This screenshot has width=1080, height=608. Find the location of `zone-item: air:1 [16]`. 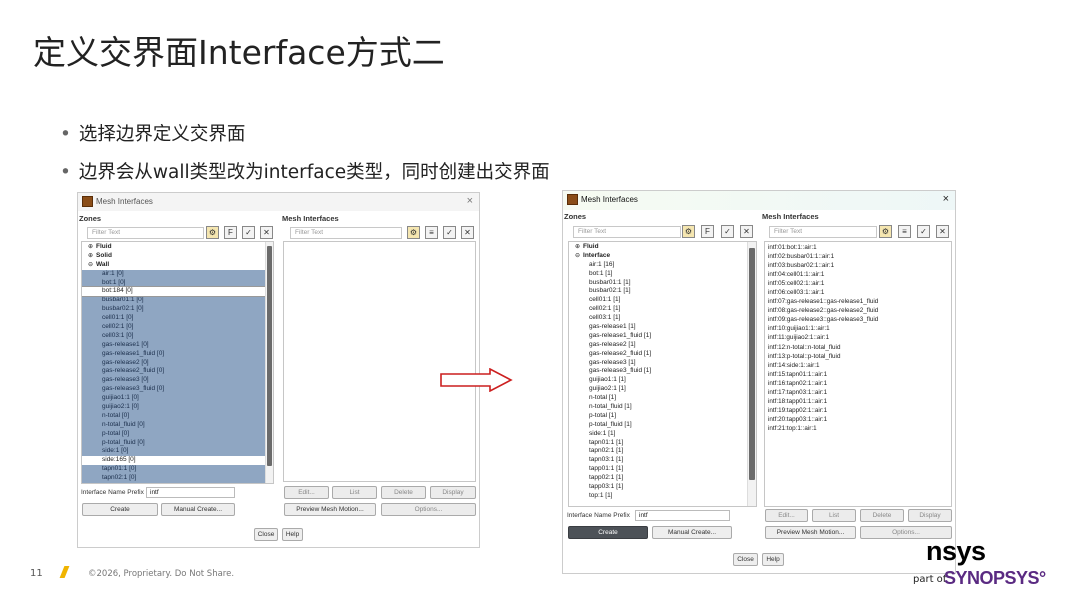

zone-item: air:1 [16] is located at coordinates (658, 265).